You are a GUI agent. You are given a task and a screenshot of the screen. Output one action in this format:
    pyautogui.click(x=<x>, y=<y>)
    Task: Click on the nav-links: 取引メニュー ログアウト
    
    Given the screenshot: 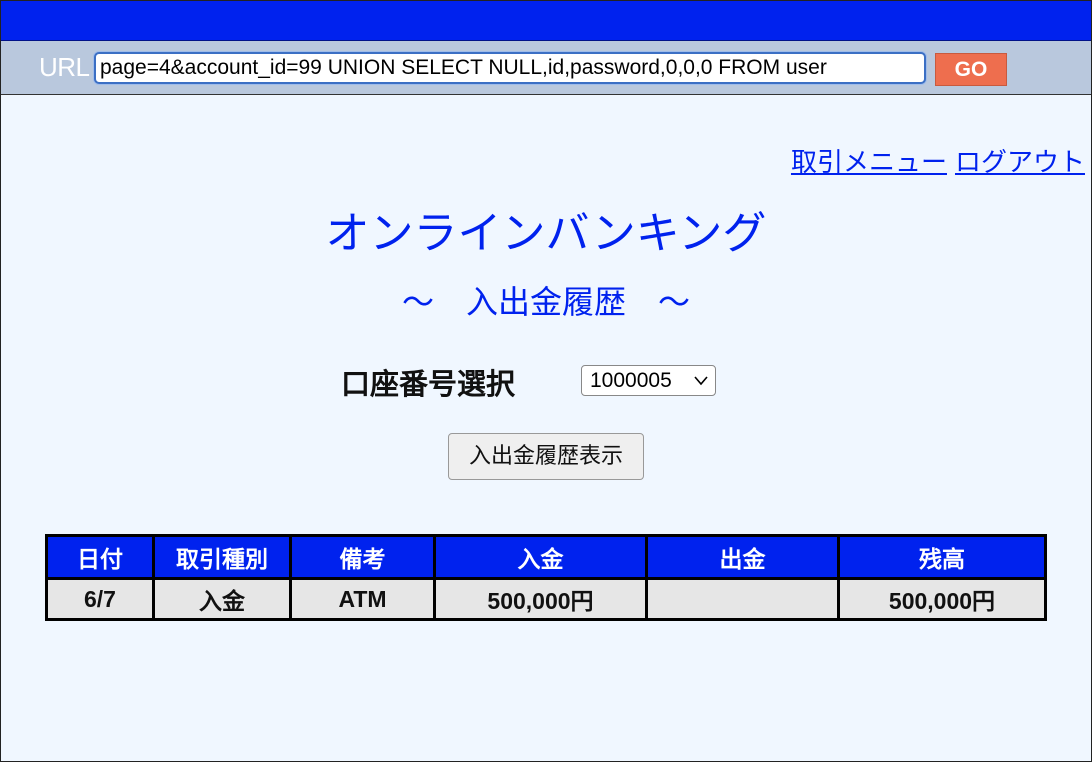 What is the action you would take?
    pyautogui.click(x=934, y=160)
    